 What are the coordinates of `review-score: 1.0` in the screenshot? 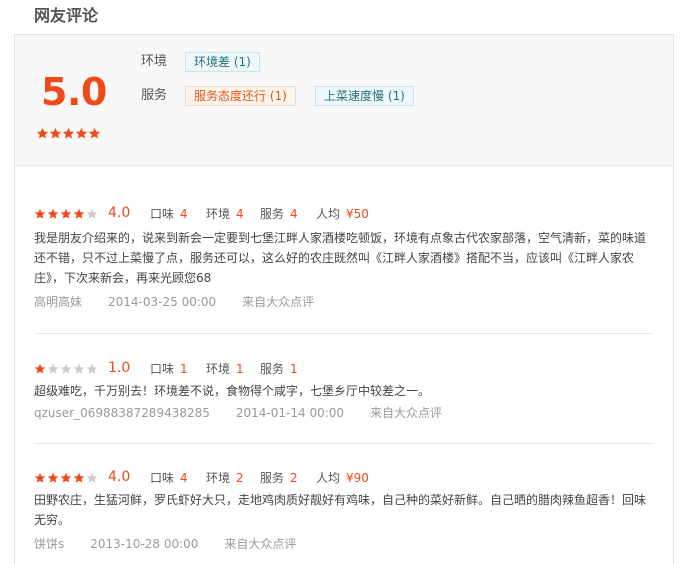 It's located at (119, 368).